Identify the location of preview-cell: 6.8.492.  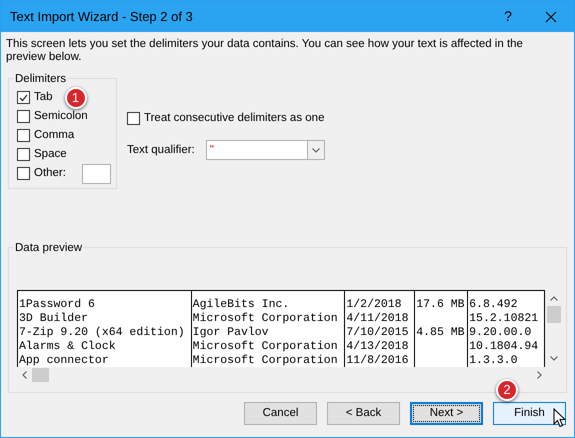
(493, 305).